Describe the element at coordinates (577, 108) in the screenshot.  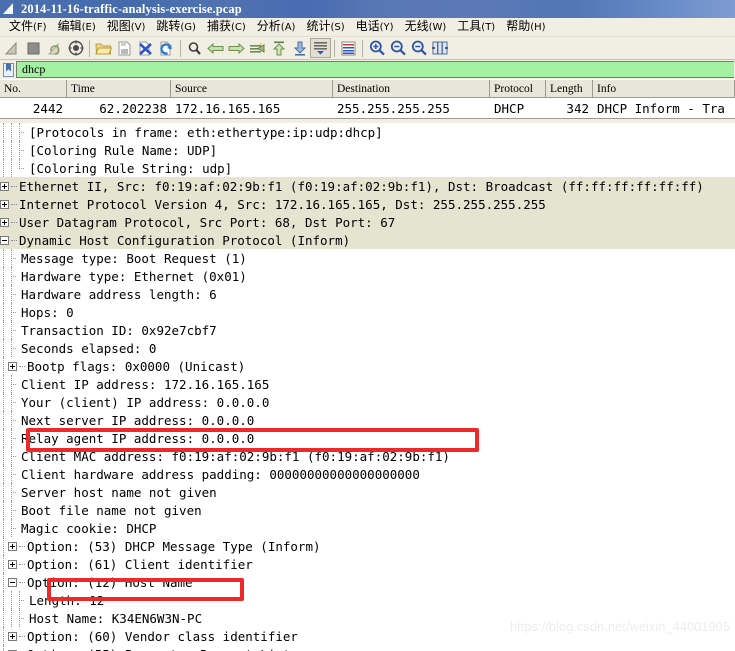
I see `cell-length: 342` at that location.